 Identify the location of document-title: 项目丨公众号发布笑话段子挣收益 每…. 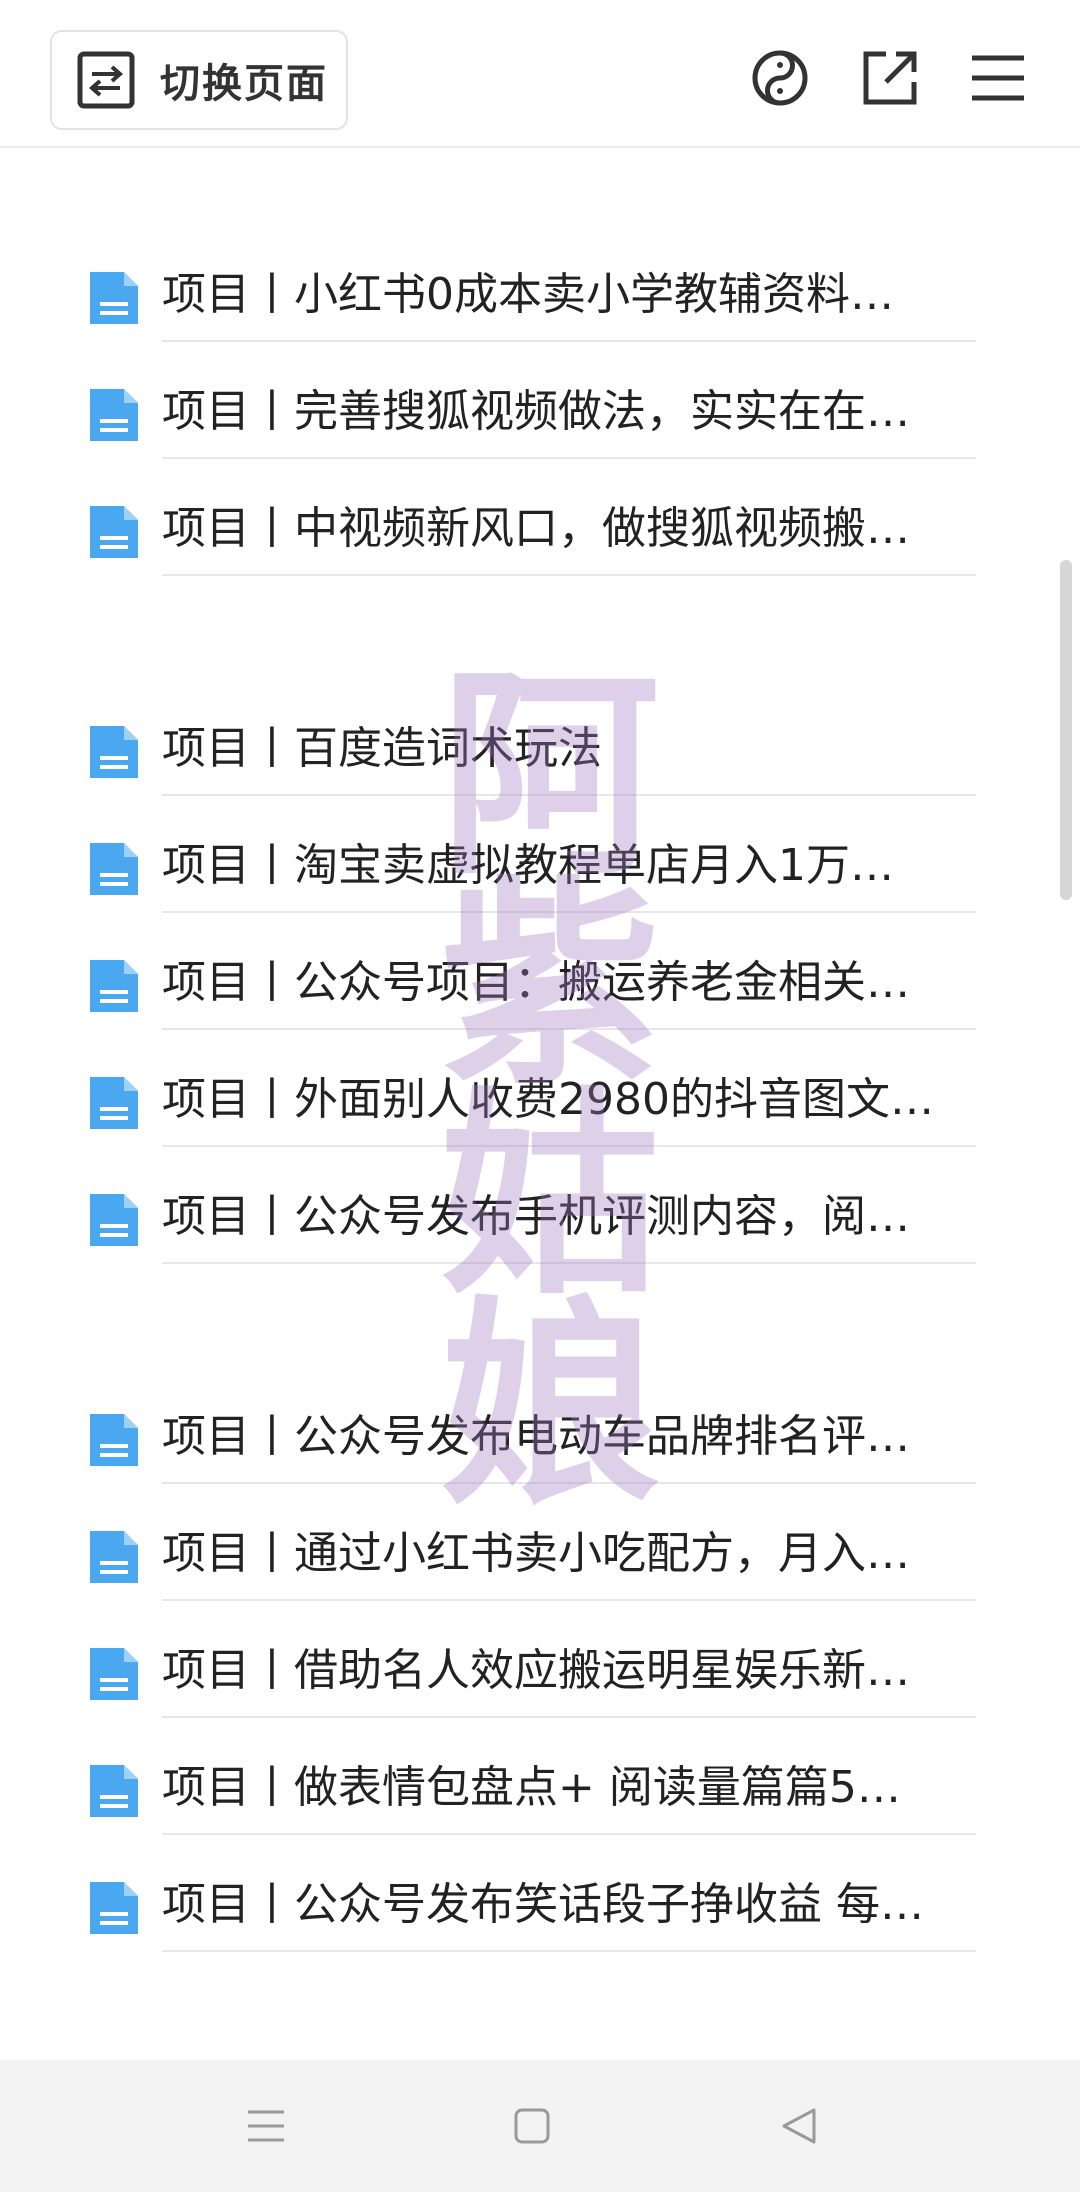
(543, 1904).